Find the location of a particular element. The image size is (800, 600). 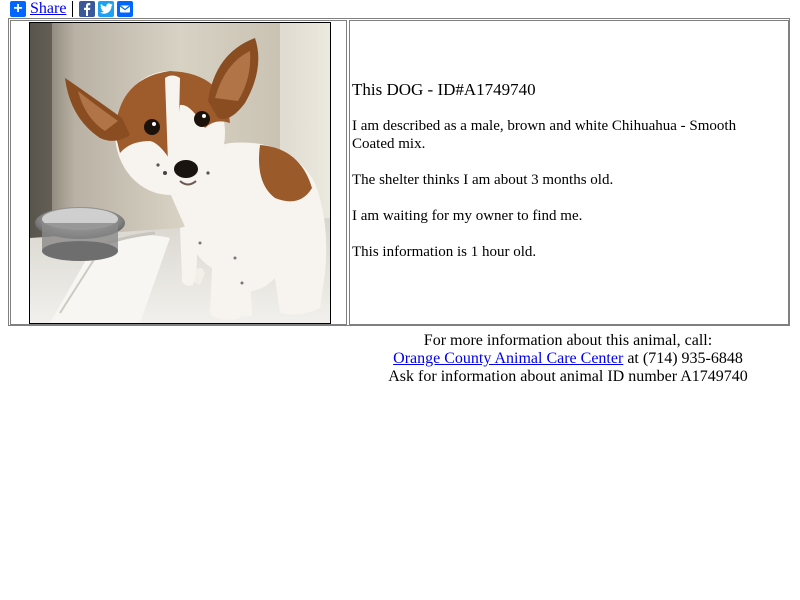

share-divider is located at coordinates (73, 9).